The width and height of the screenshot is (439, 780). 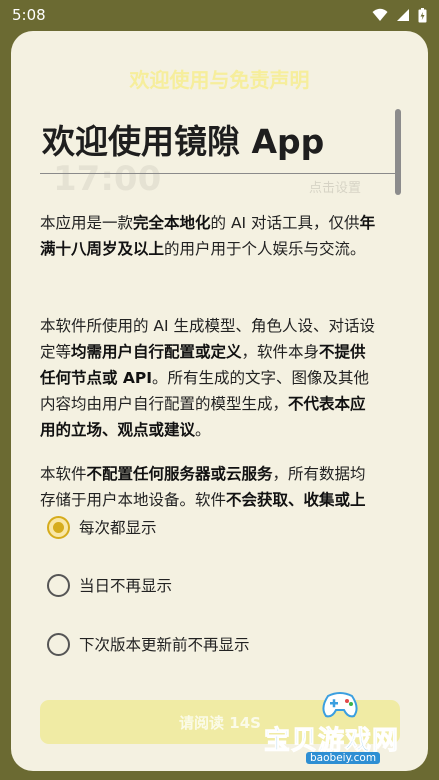 What do you see at coordinates (296, 500) in the screenshot?
I see `emphasis-text: 不会获取、收集或上` at bounding box center [296, 500].